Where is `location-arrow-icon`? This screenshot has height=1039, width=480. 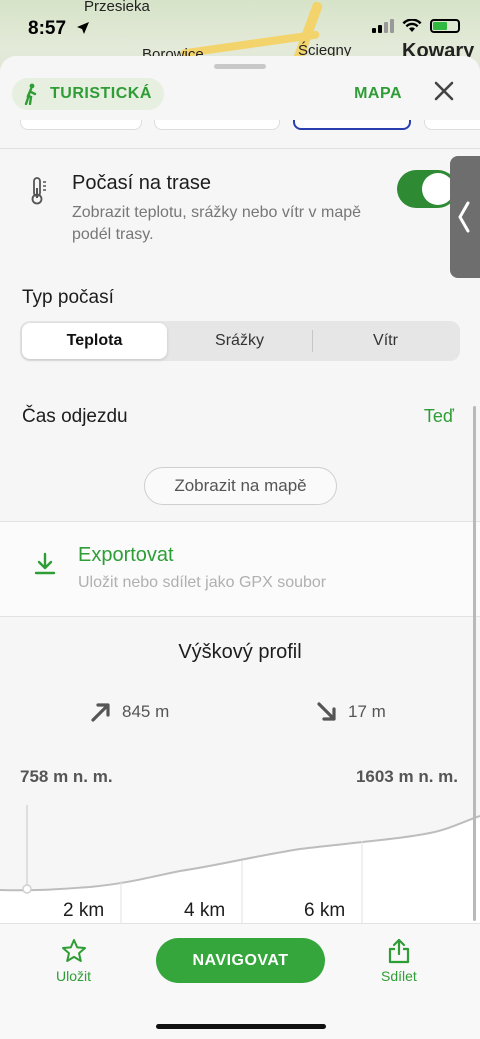 location-arrow-icon is located at coordinates (83, 28).